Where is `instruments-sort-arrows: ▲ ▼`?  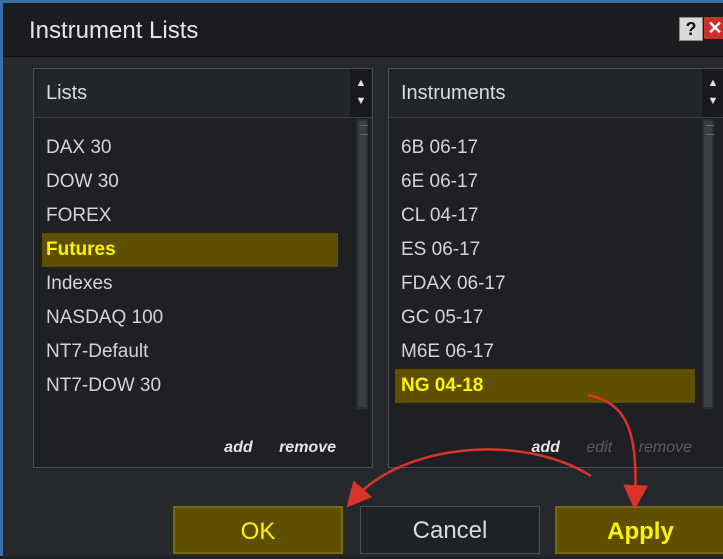
instruments-sort-arrows: ▲ ▼ is located at coordinates (712, 93).